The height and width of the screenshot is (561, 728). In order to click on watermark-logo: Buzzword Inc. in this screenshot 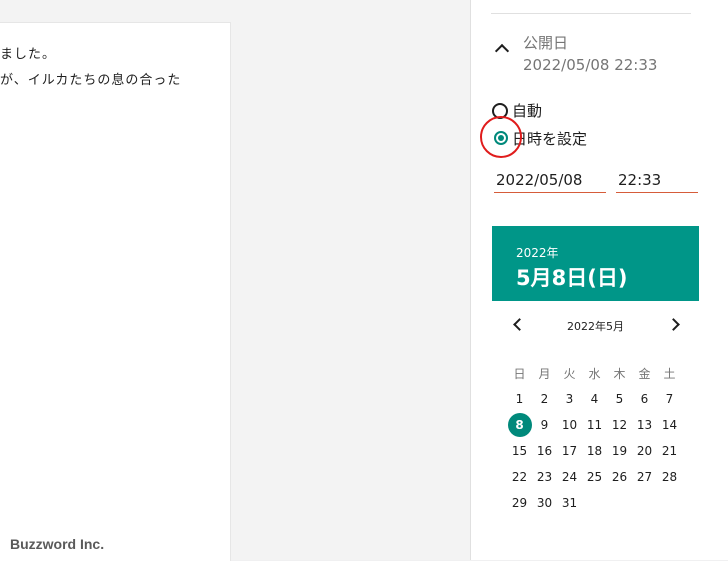, I will do `click(57, 544)`.